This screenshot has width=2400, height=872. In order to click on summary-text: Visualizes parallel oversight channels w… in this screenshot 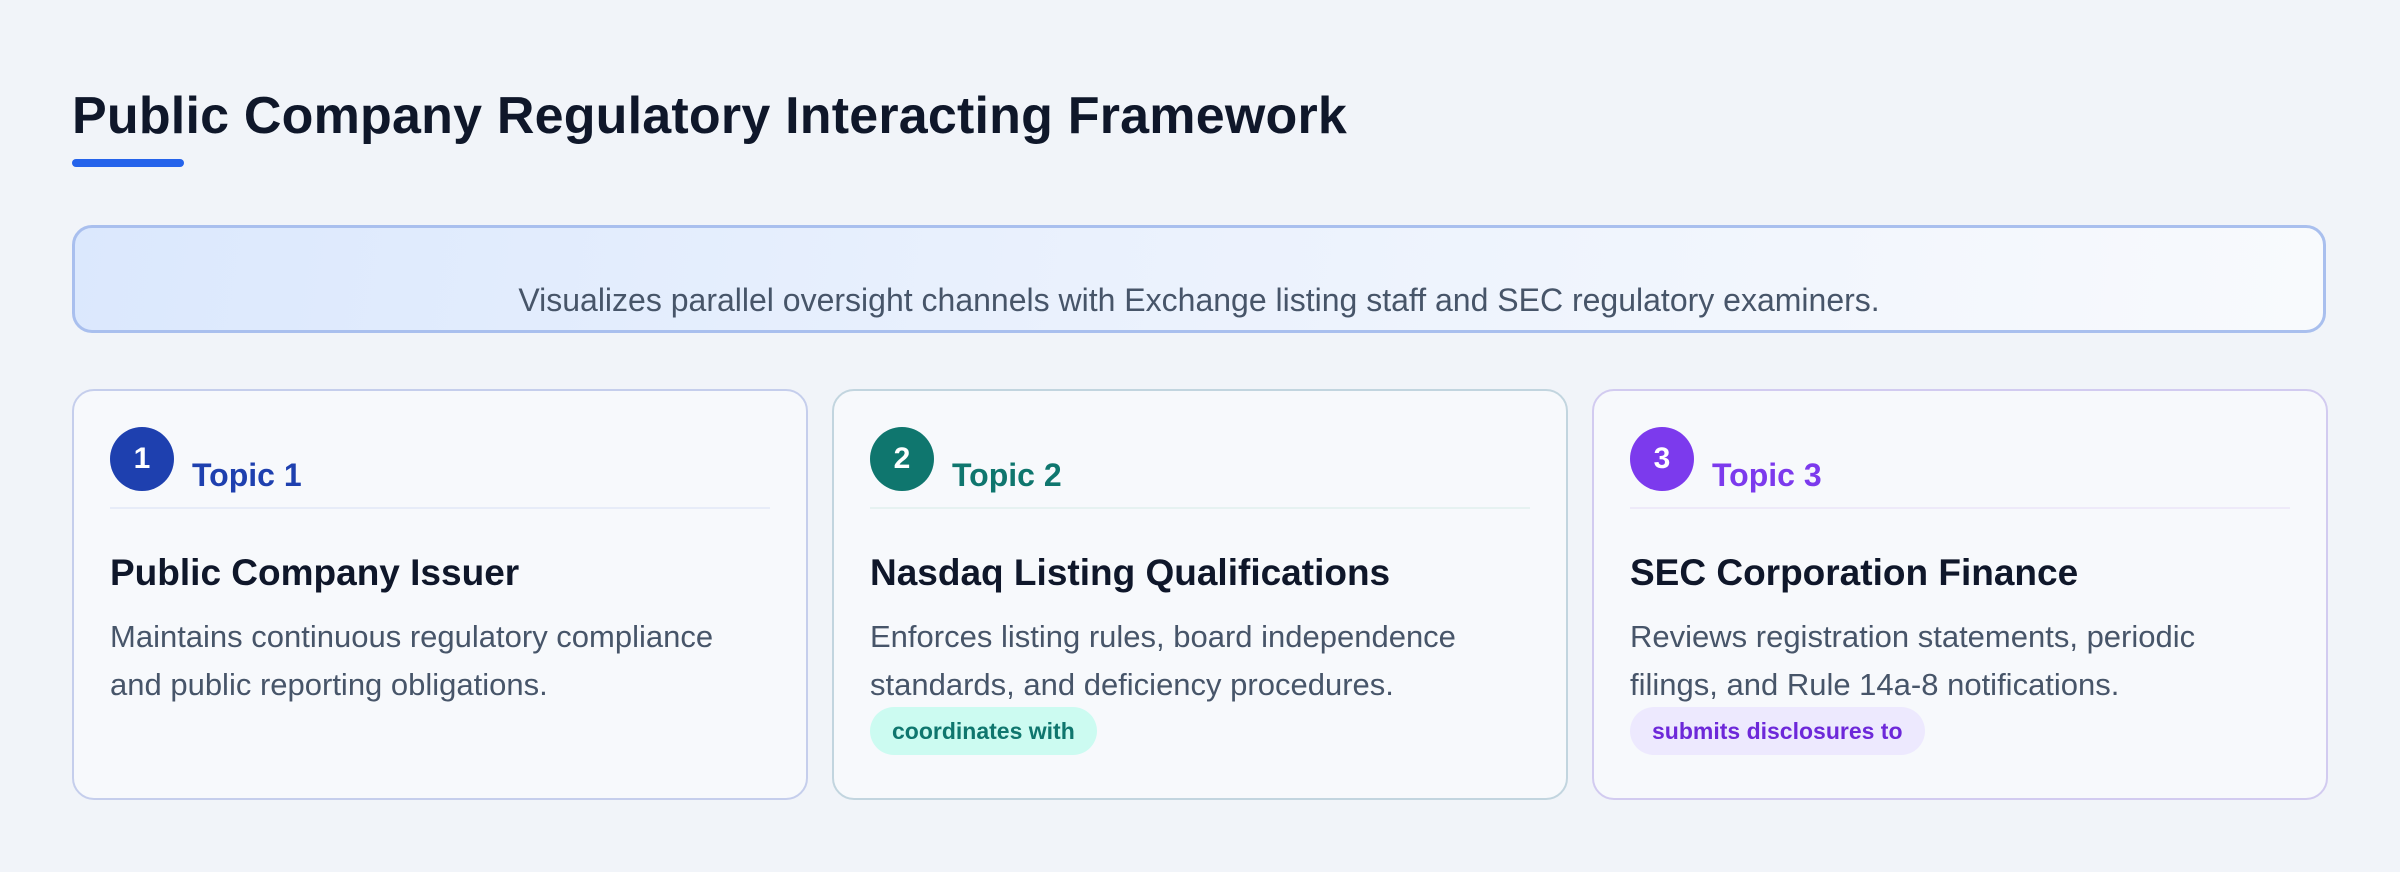, I will do `click(1199, 300)`.